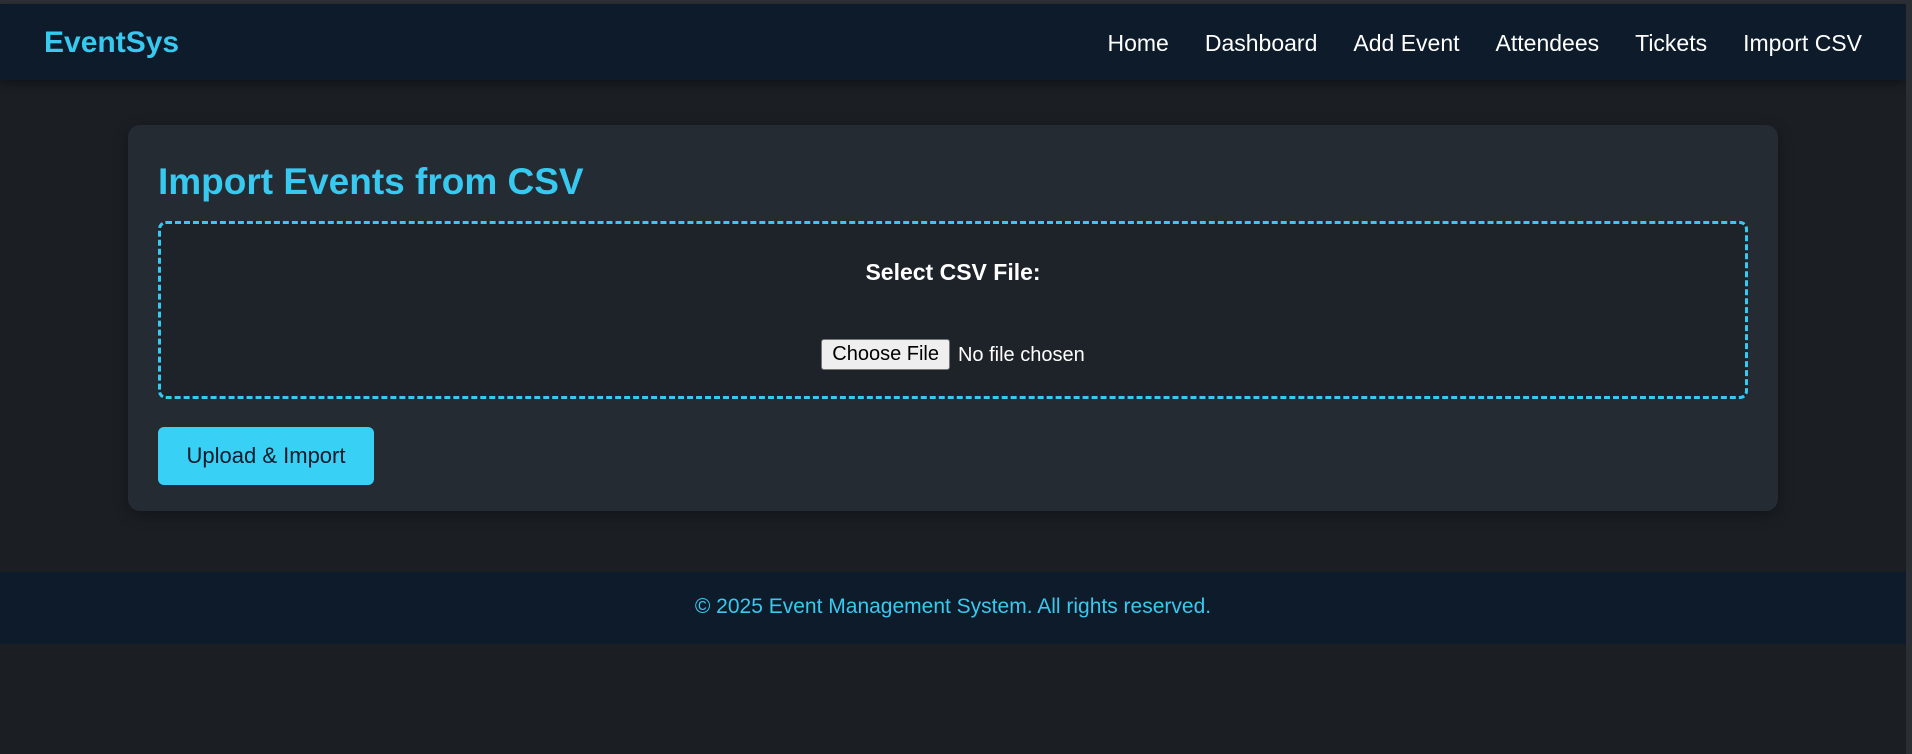  What do you see at coordinates (885, 354) in the screenshot?
I see `choose-file-button: Choose File` at bounding box center [885, 354].